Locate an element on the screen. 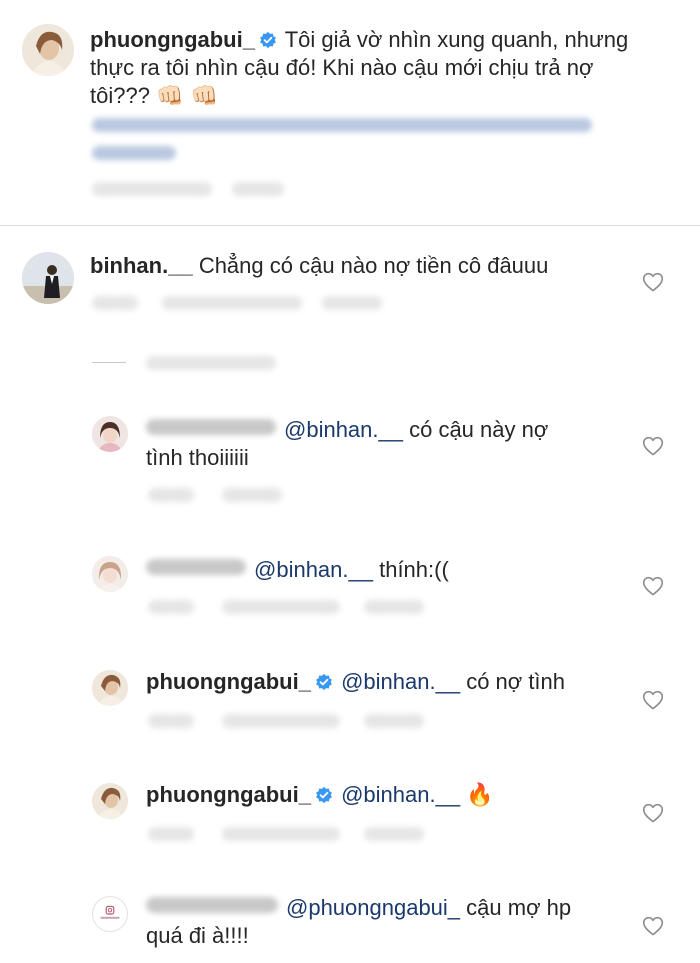  hide-replies-line is located at coordinates (109, 362).